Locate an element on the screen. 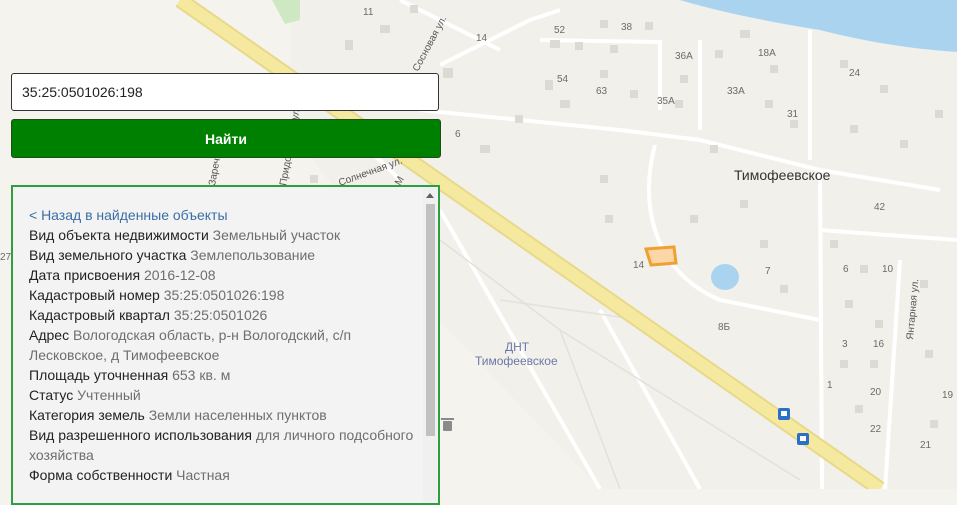 Image resolution: width=957 pixels, height=505 pixels. info-row-assigned-date: Дата присвоения 2016-12-08 is located at coordinates (225, 275).